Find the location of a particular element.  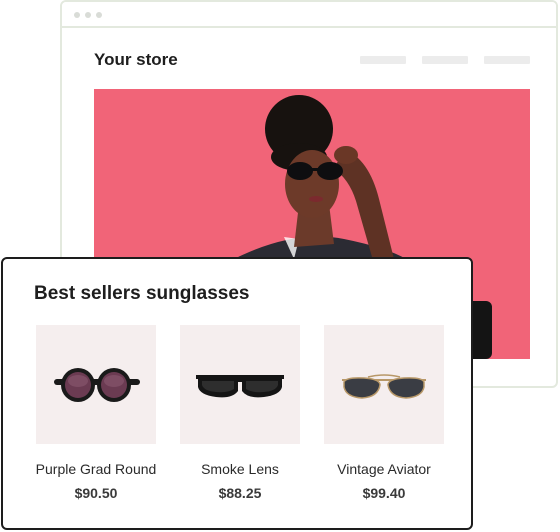

product-price: $99.40 is located at coordinates (384, 493).